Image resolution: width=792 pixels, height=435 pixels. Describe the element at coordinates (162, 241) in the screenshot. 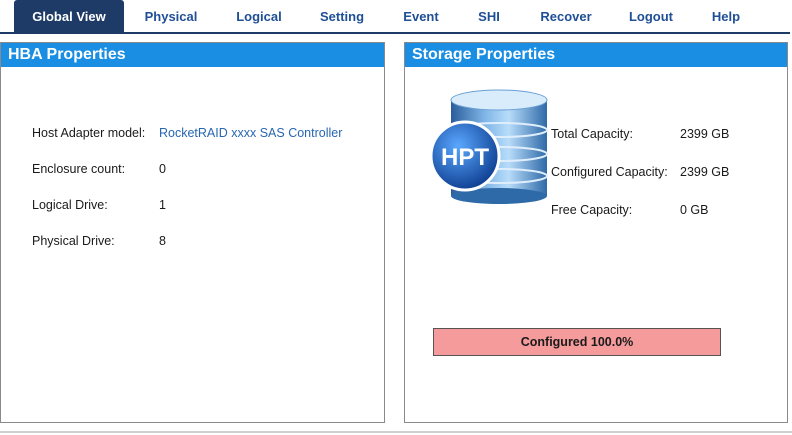

I see `physical-drive-value: 8` at that location.